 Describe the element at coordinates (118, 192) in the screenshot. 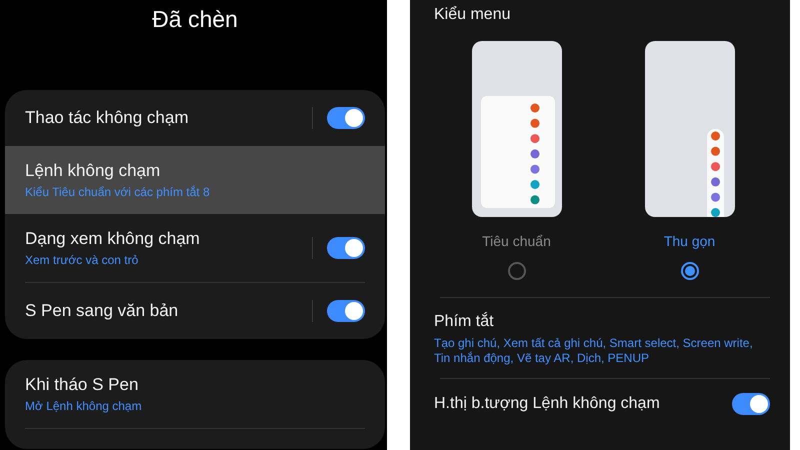

I see `setting-summary: Kiểu Tiêu chuẩn với các phím tắt 8` at that location.